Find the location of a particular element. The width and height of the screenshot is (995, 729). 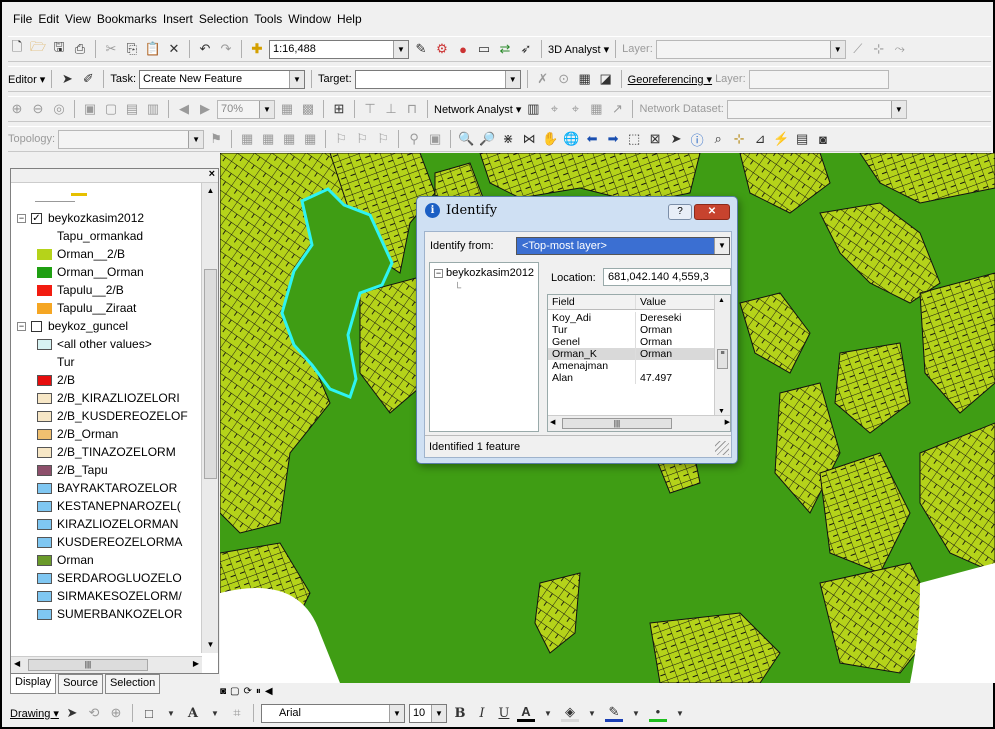

legend-item: KUSDEREOZELORMA is located at coordinates (109, 542).